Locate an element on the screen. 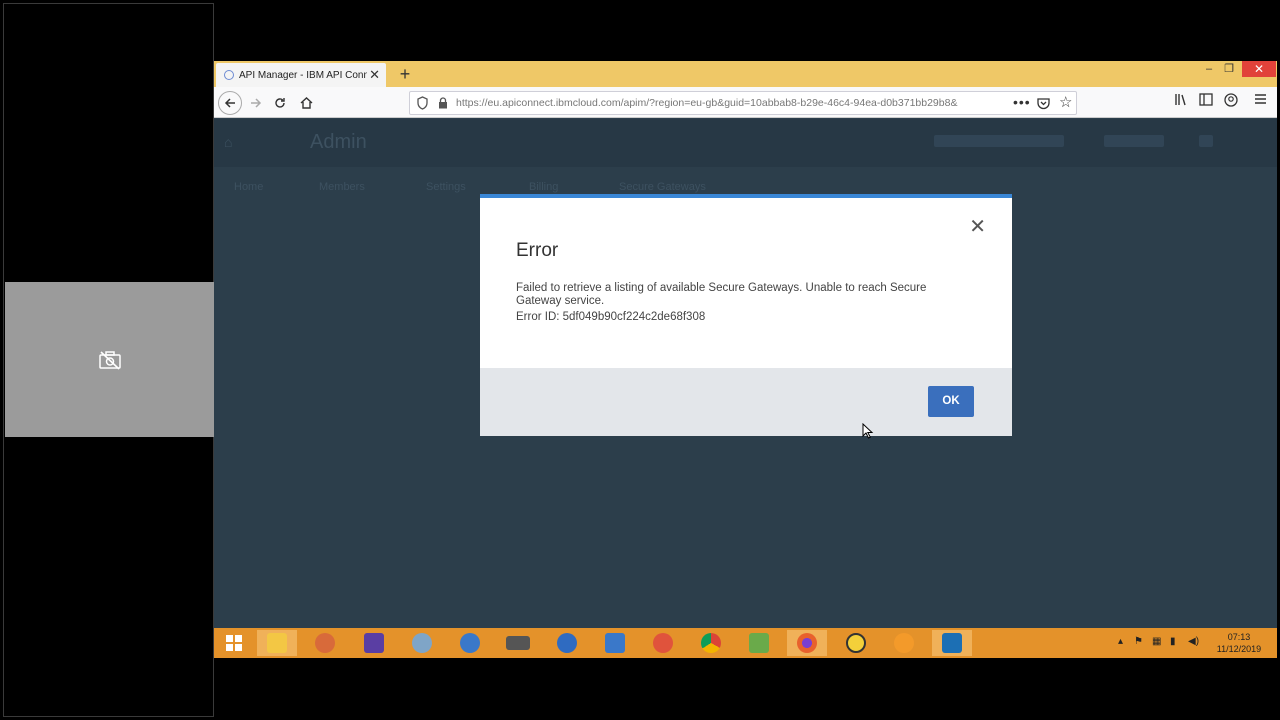 The image size is (1280, 720). home-button is located at coordinates (306, 103).